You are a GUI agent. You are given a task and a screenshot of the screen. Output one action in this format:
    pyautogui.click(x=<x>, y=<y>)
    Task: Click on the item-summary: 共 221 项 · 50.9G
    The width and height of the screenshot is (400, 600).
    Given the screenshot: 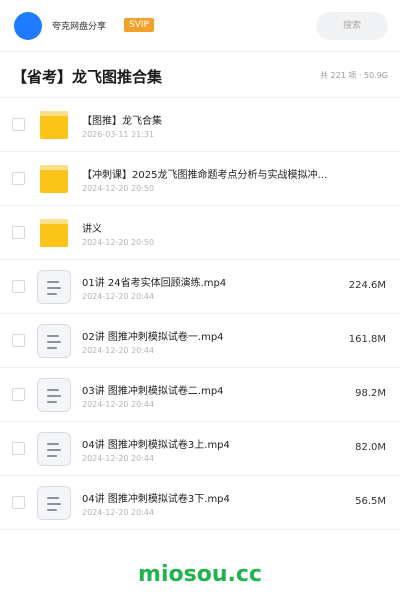 What is the action you would take?
    pyautogui.click(x=354, y=75)
    